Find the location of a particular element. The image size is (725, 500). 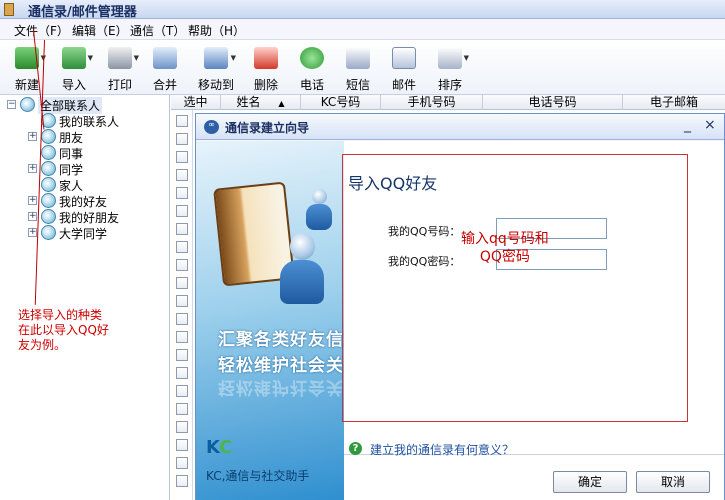

banner-tagline: KC,通信与社交助手 is located at coordinates (258, 476).